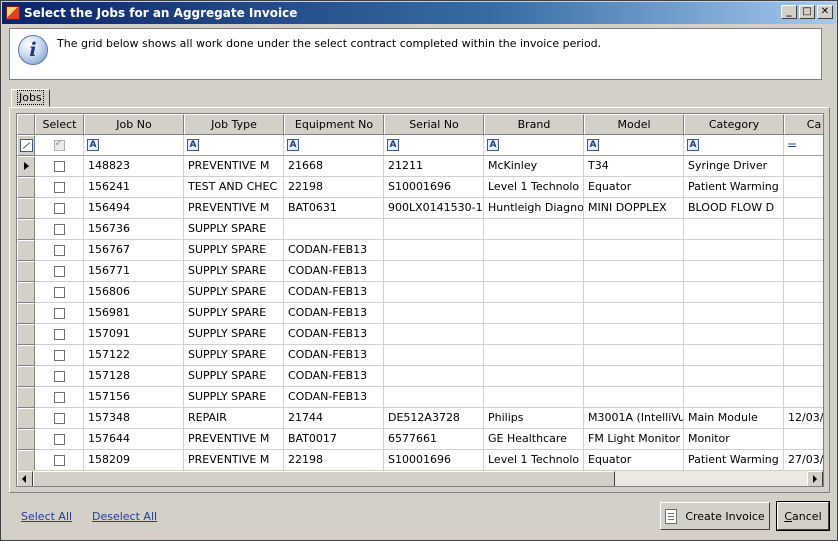 This screenshot has width=838, height=541. I want to click on cell-job-type: TEST AND CHEC, so click(234, 187).